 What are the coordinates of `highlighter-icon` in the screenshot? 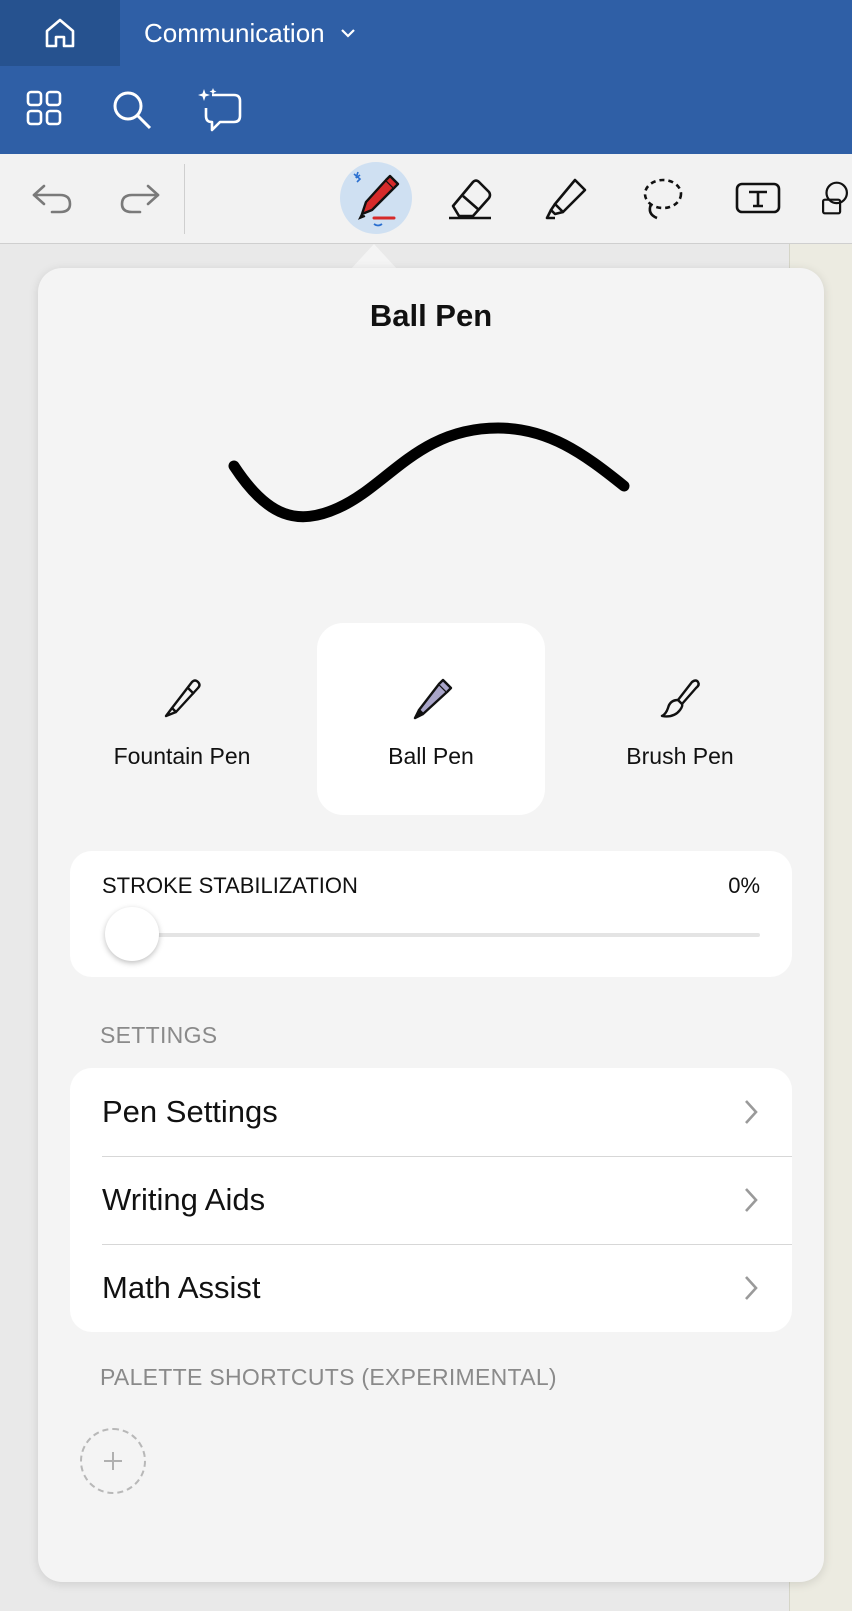 It's located at (566, 199).